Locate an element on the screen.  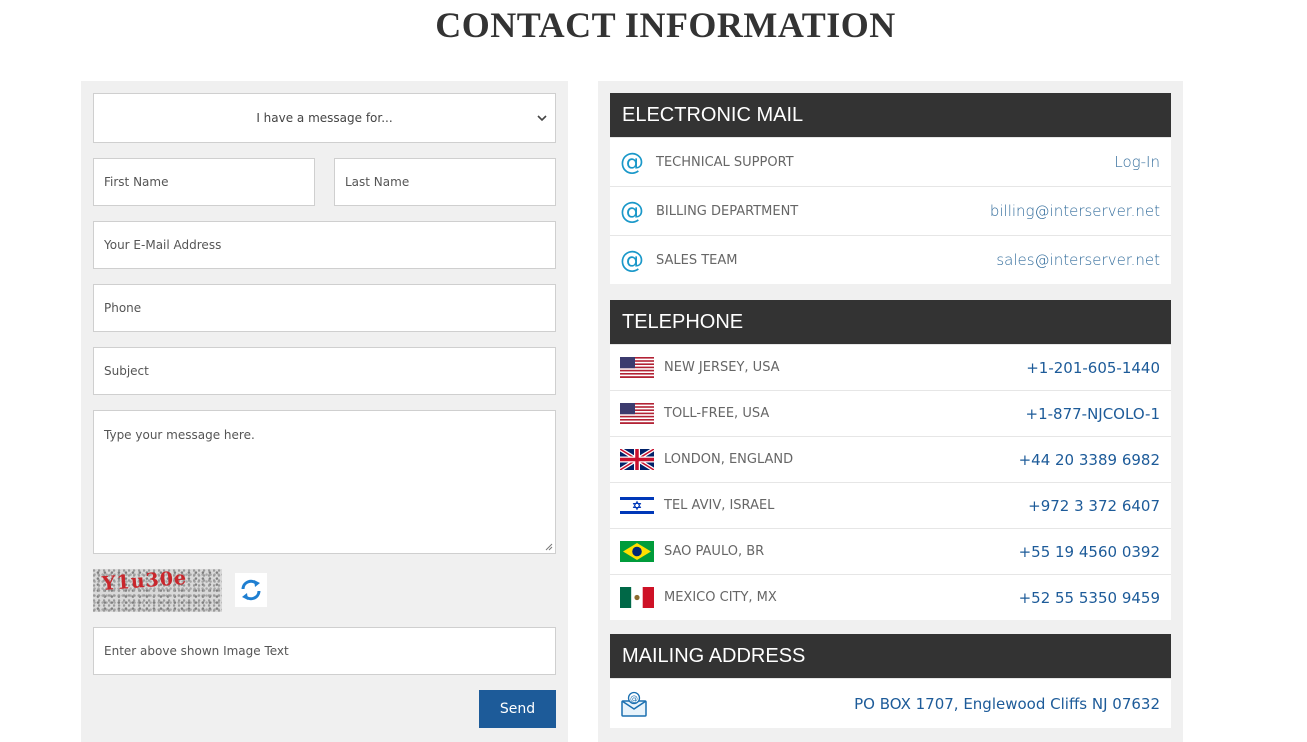
subject-field: Subject is located at coordinates (324, 371).